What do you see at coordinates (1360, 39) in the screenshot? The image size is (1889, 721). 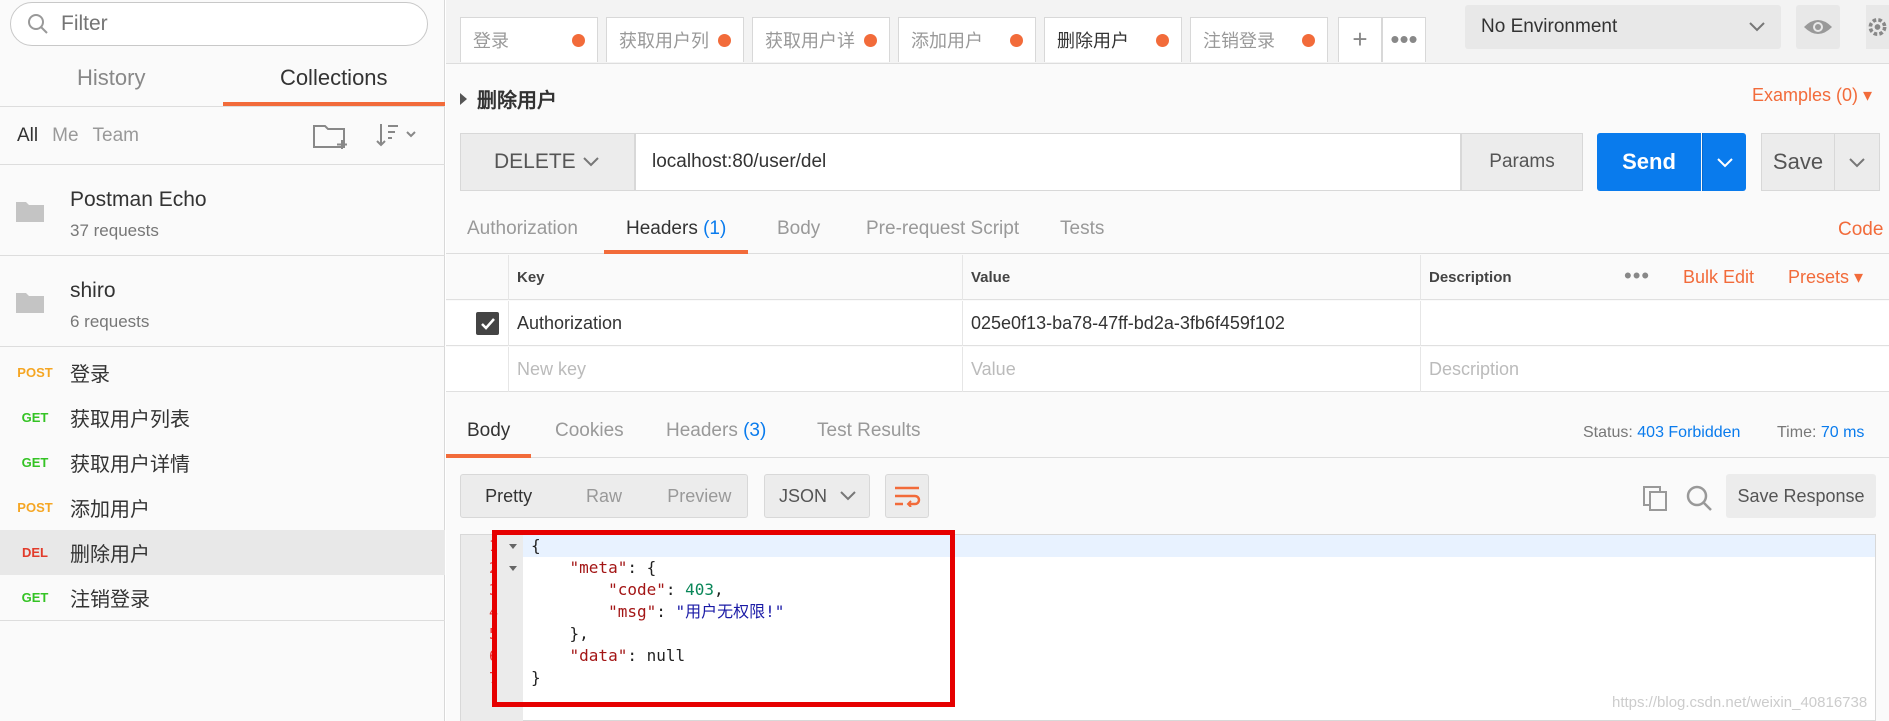 I see `new-tab-button: +` at bounding box center [1360, 39].